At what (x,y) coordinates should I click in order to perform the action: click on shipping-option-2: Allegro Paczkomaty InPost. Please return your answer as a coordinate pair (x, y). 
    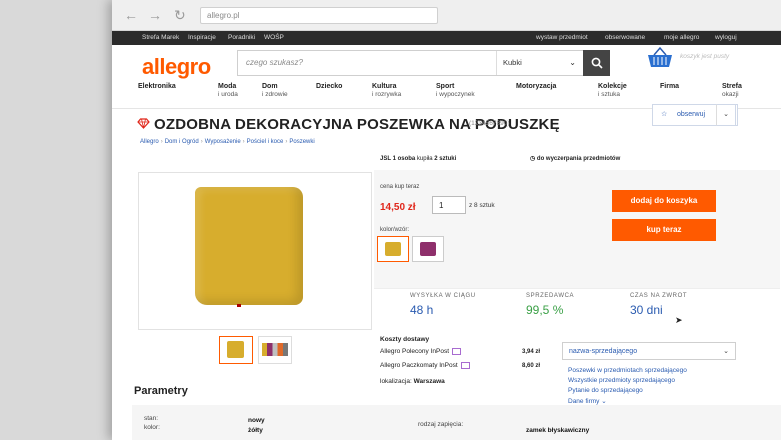
    Looking at the image, I should click on (425, 365).